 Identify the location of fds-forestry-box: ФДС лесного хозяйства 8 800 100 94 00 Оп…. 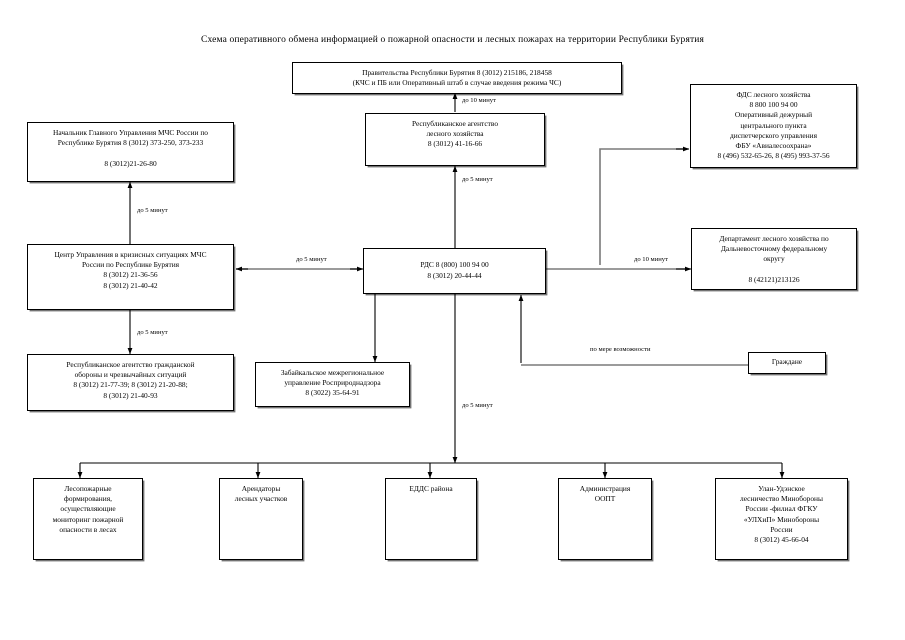
(773, 126).